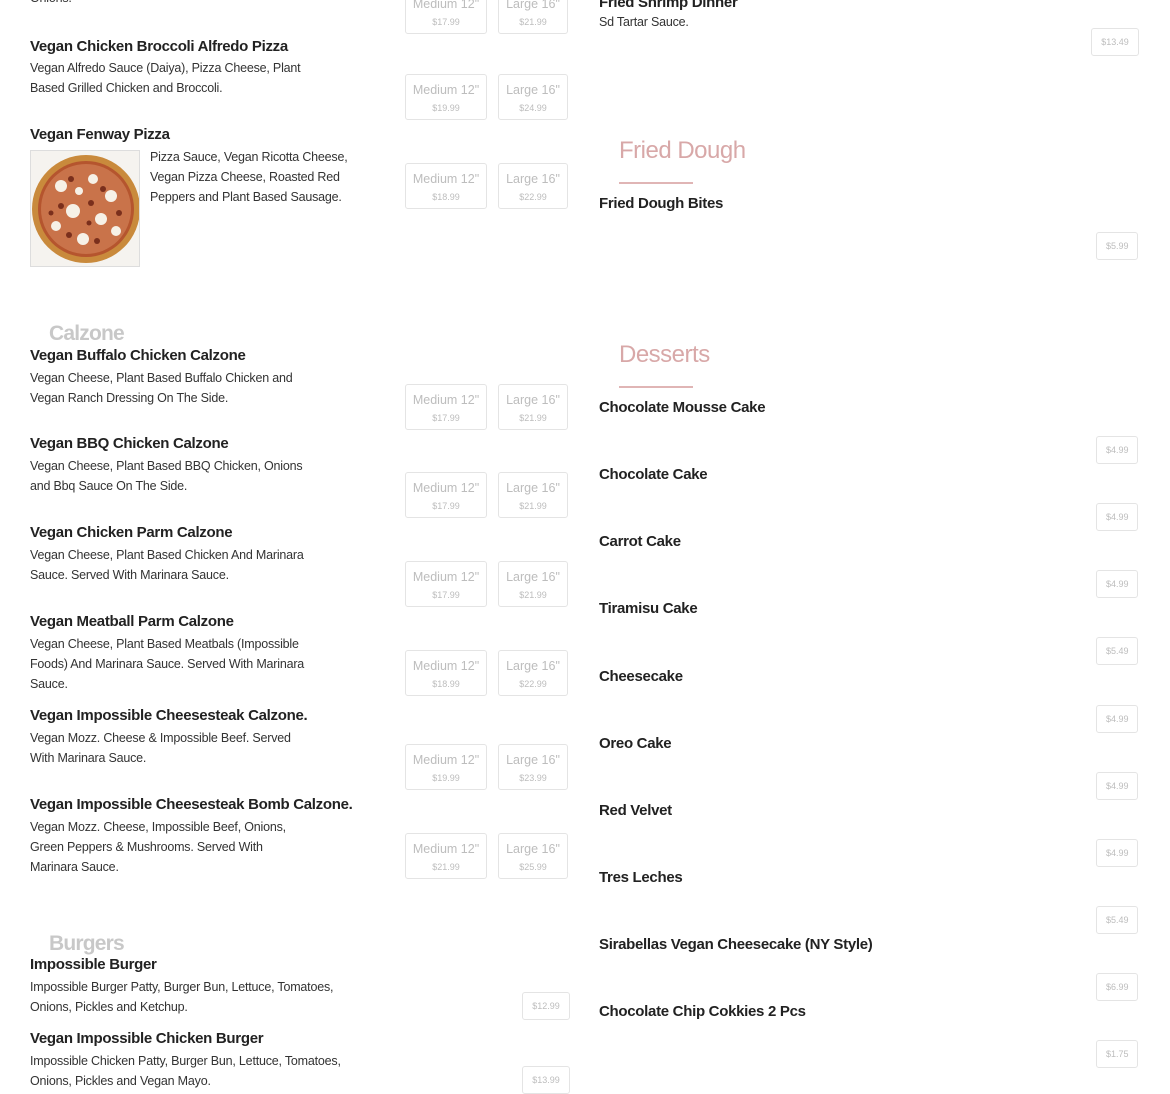 This screenshot has width=1170, height=1094. What do you see at coordinates (169, 715) in the screenshot?
I see `menu-item-title: Vegan Impossible Cheesesteak Calzone.` at bounding box center [169, 715].